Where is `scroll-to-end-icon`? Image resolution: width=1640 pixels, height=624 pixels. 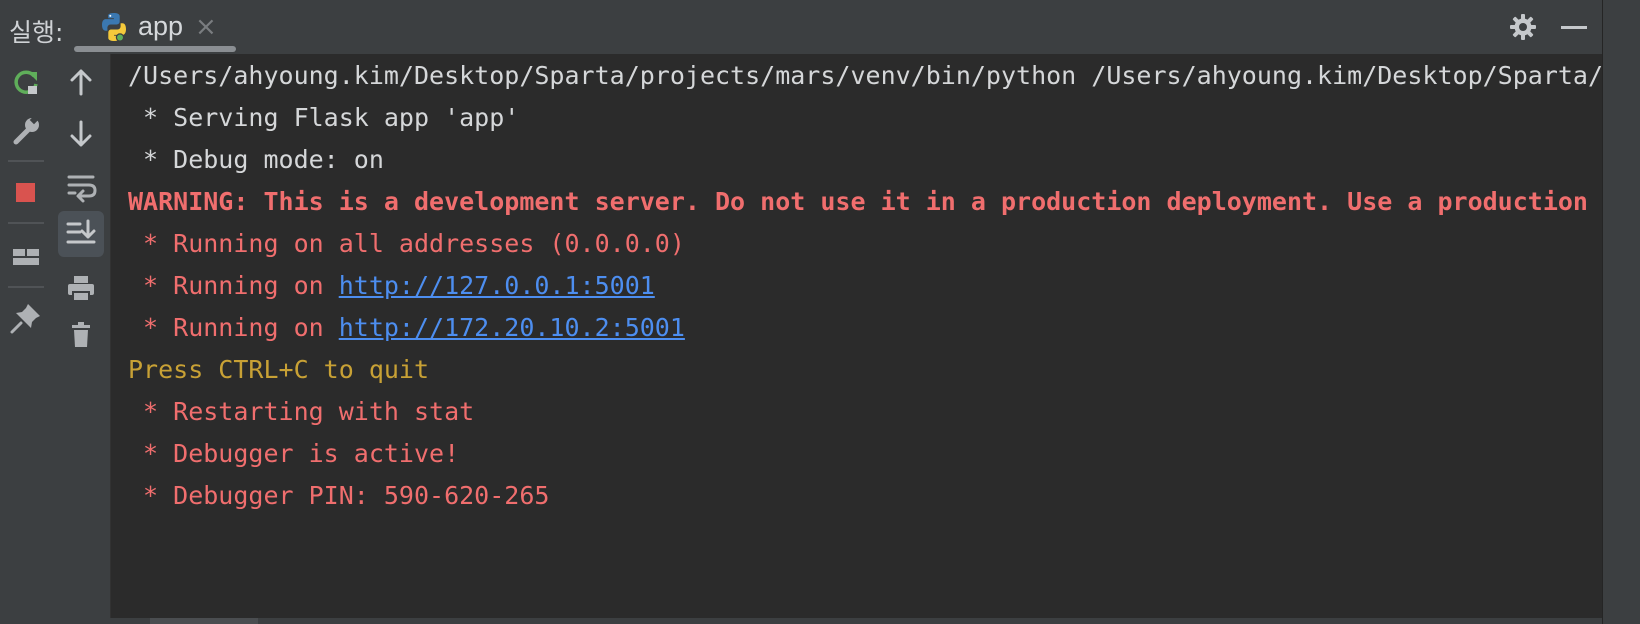
scroll-to-end-icon is located at coordinates (81, 231).